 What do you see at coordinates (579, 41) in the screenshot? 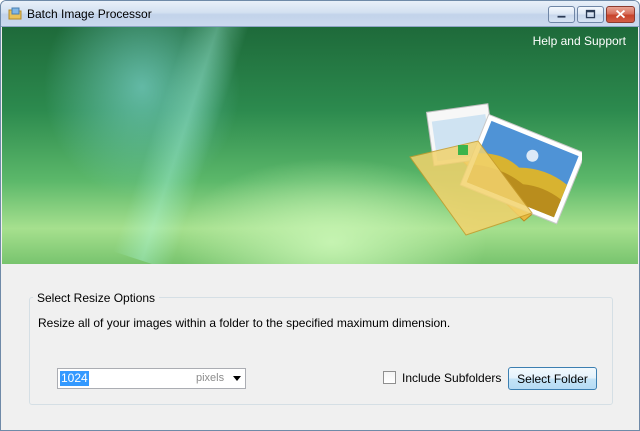
I see `help-and-support-link: Help and Support` at bounding box center [579, 41].